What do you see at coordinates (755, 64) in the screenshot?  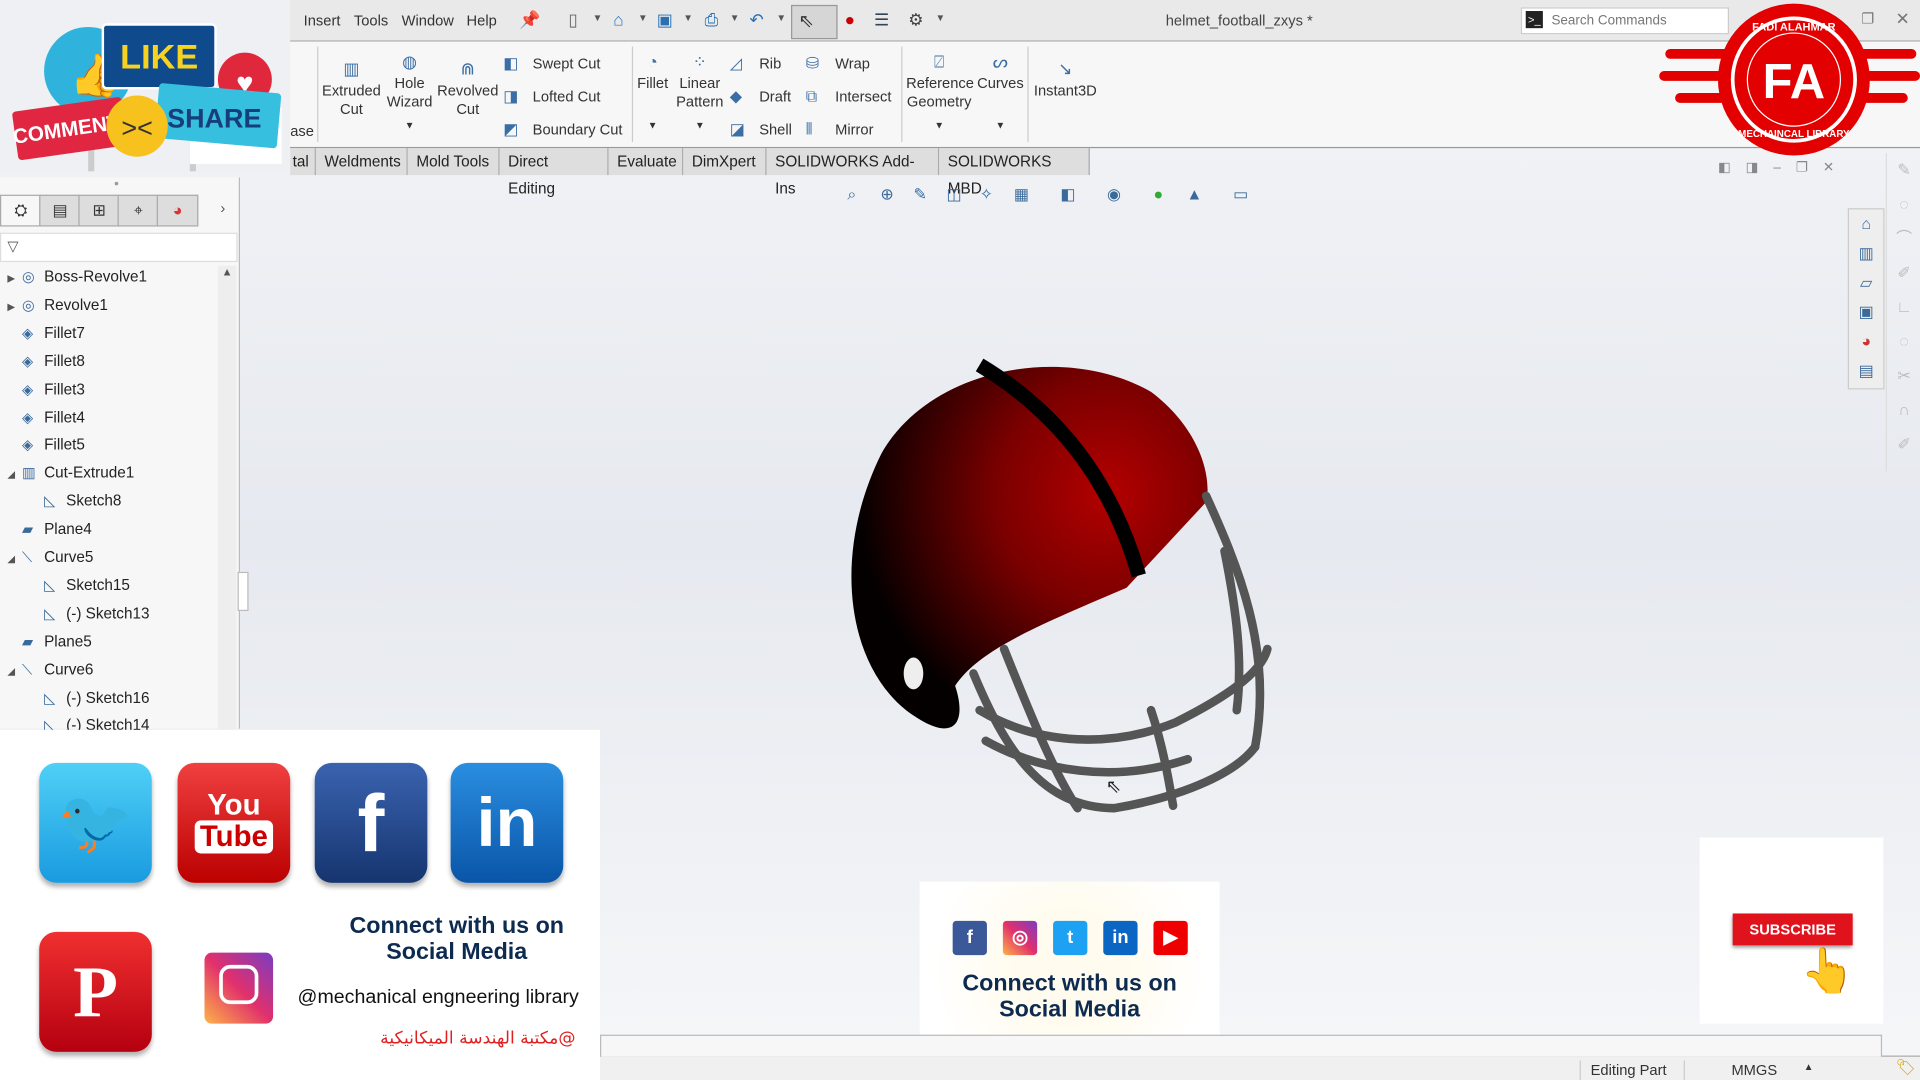 I see `rib-button: ◿ Rib` at bounding box center [755, 64].